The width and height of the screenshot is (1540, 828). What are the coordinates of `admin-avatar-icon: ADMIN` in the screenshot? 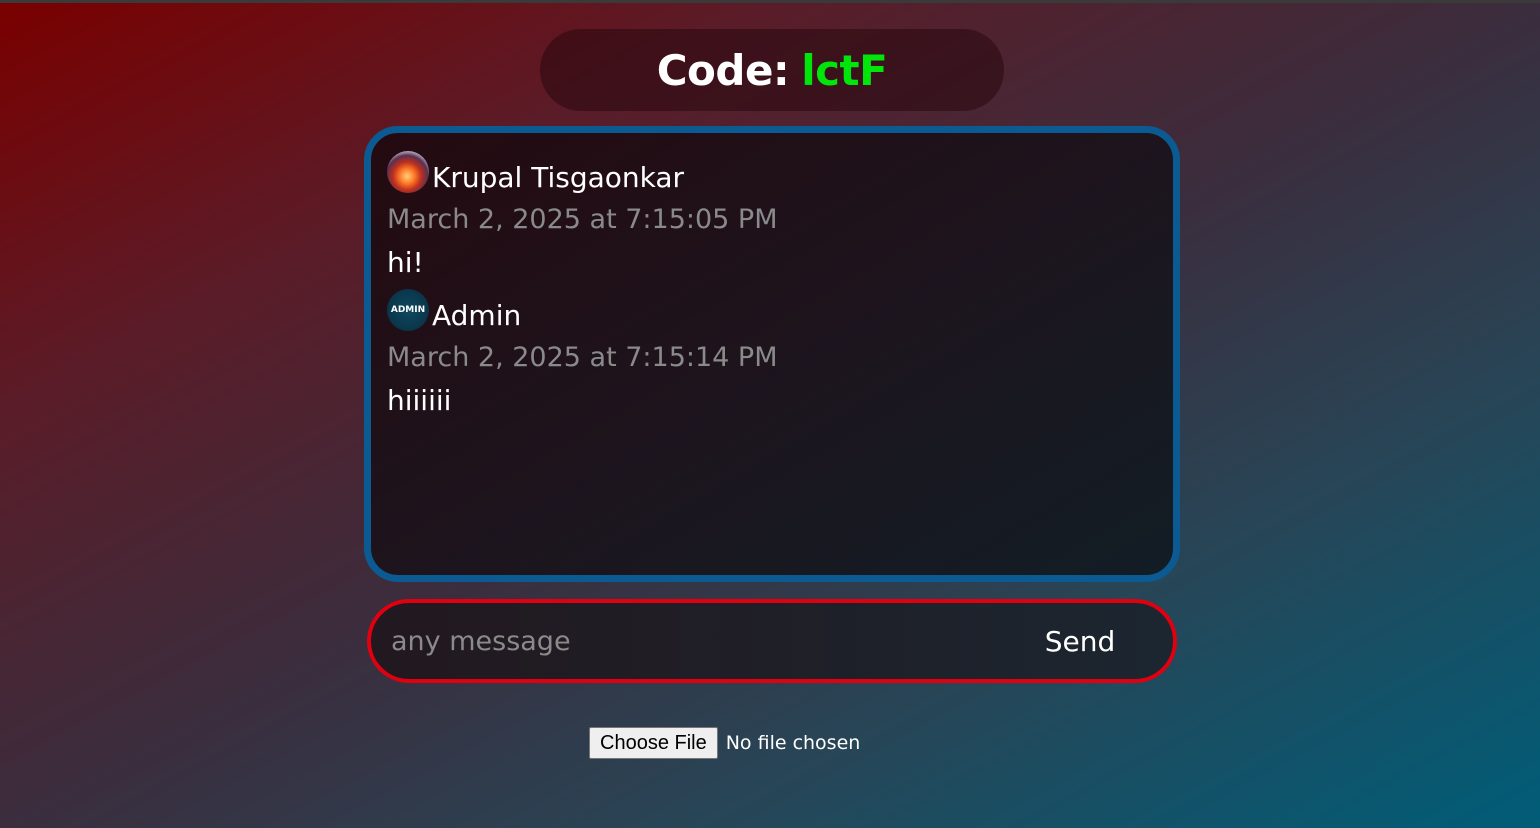 It's located at (408, 310).